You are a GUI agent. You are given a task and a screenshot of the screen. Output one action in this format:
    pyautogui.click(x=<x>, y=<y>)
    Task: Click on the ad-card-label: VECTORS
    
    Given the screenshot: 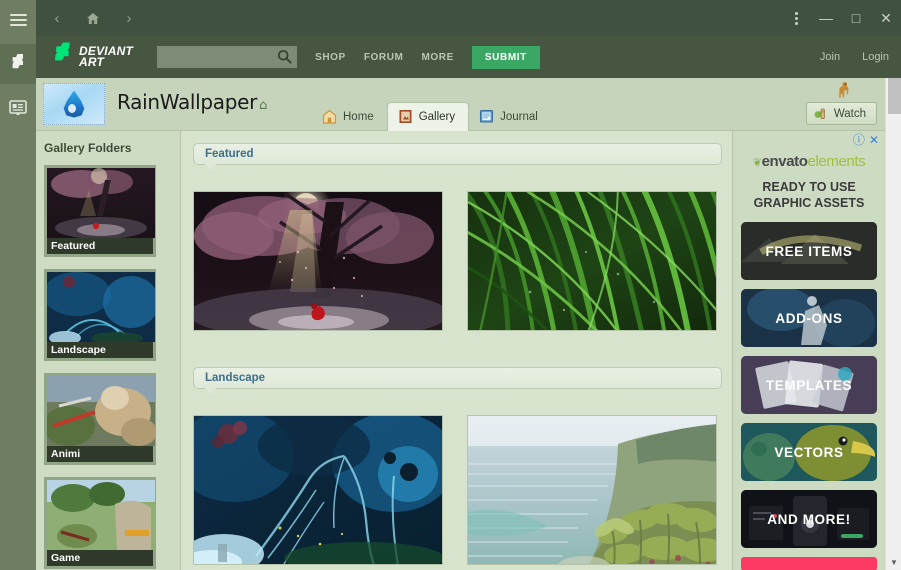 What is the action you would take?
    pyautogui.click(x=809, y=452)
    